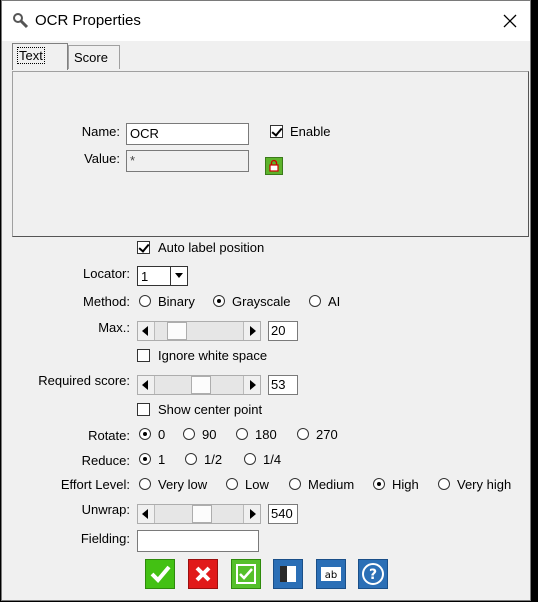 The image size is (538, 602). What do you see at coordinates (232, 484) in the screenshot?
I see `effort-low-radio` at bounding box center [232, 484].